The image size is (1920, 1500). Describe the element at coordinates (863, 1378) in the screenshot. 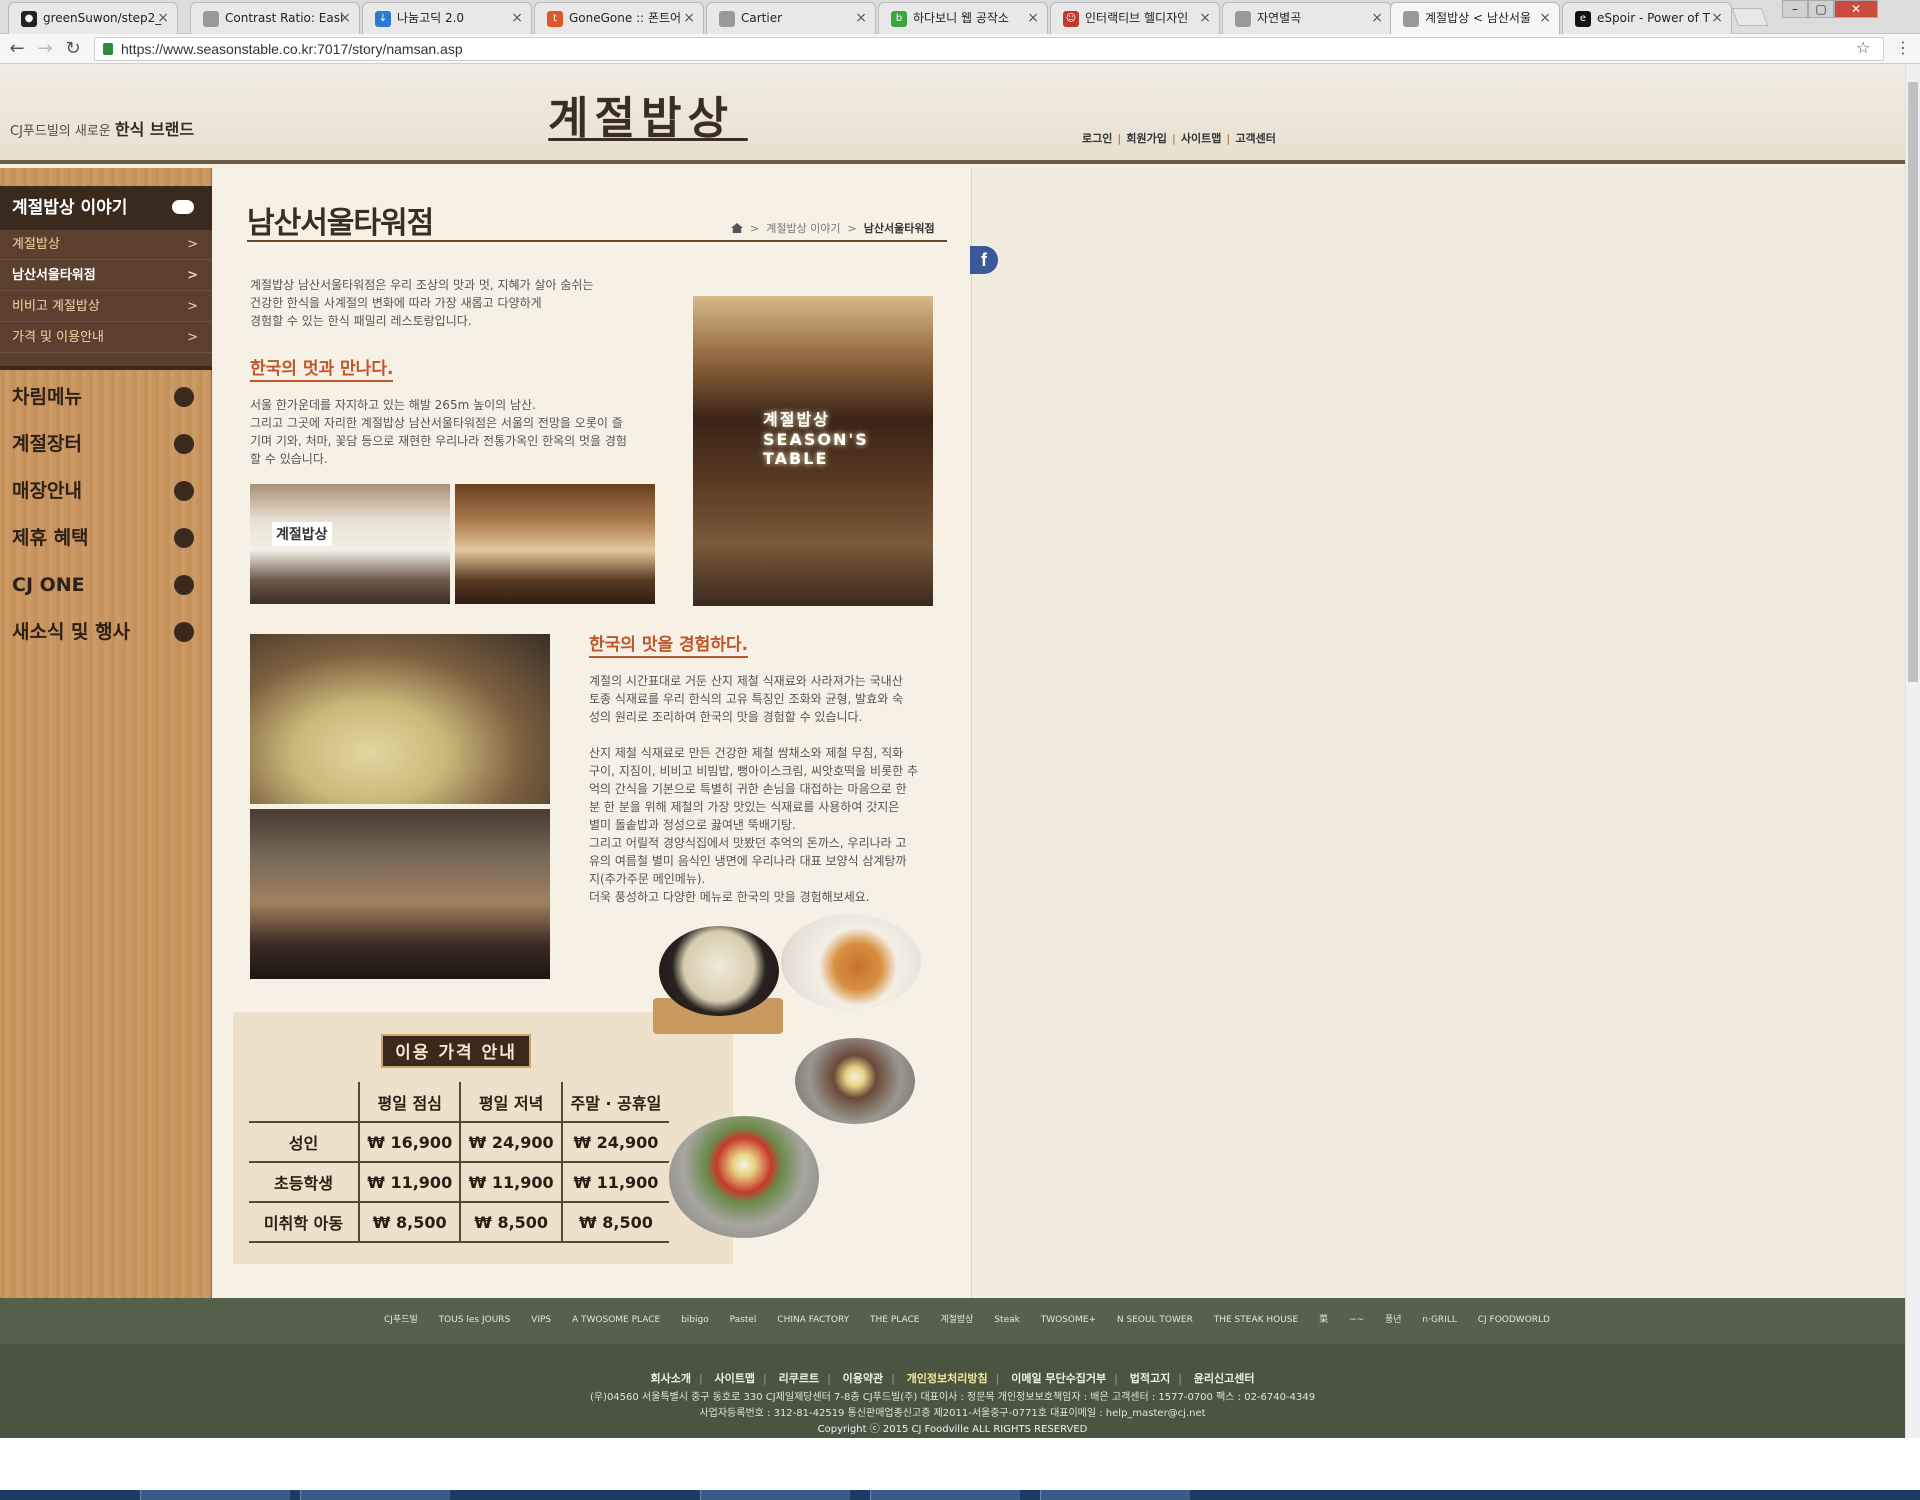

I see `footer-link: 이용약관` at that location.